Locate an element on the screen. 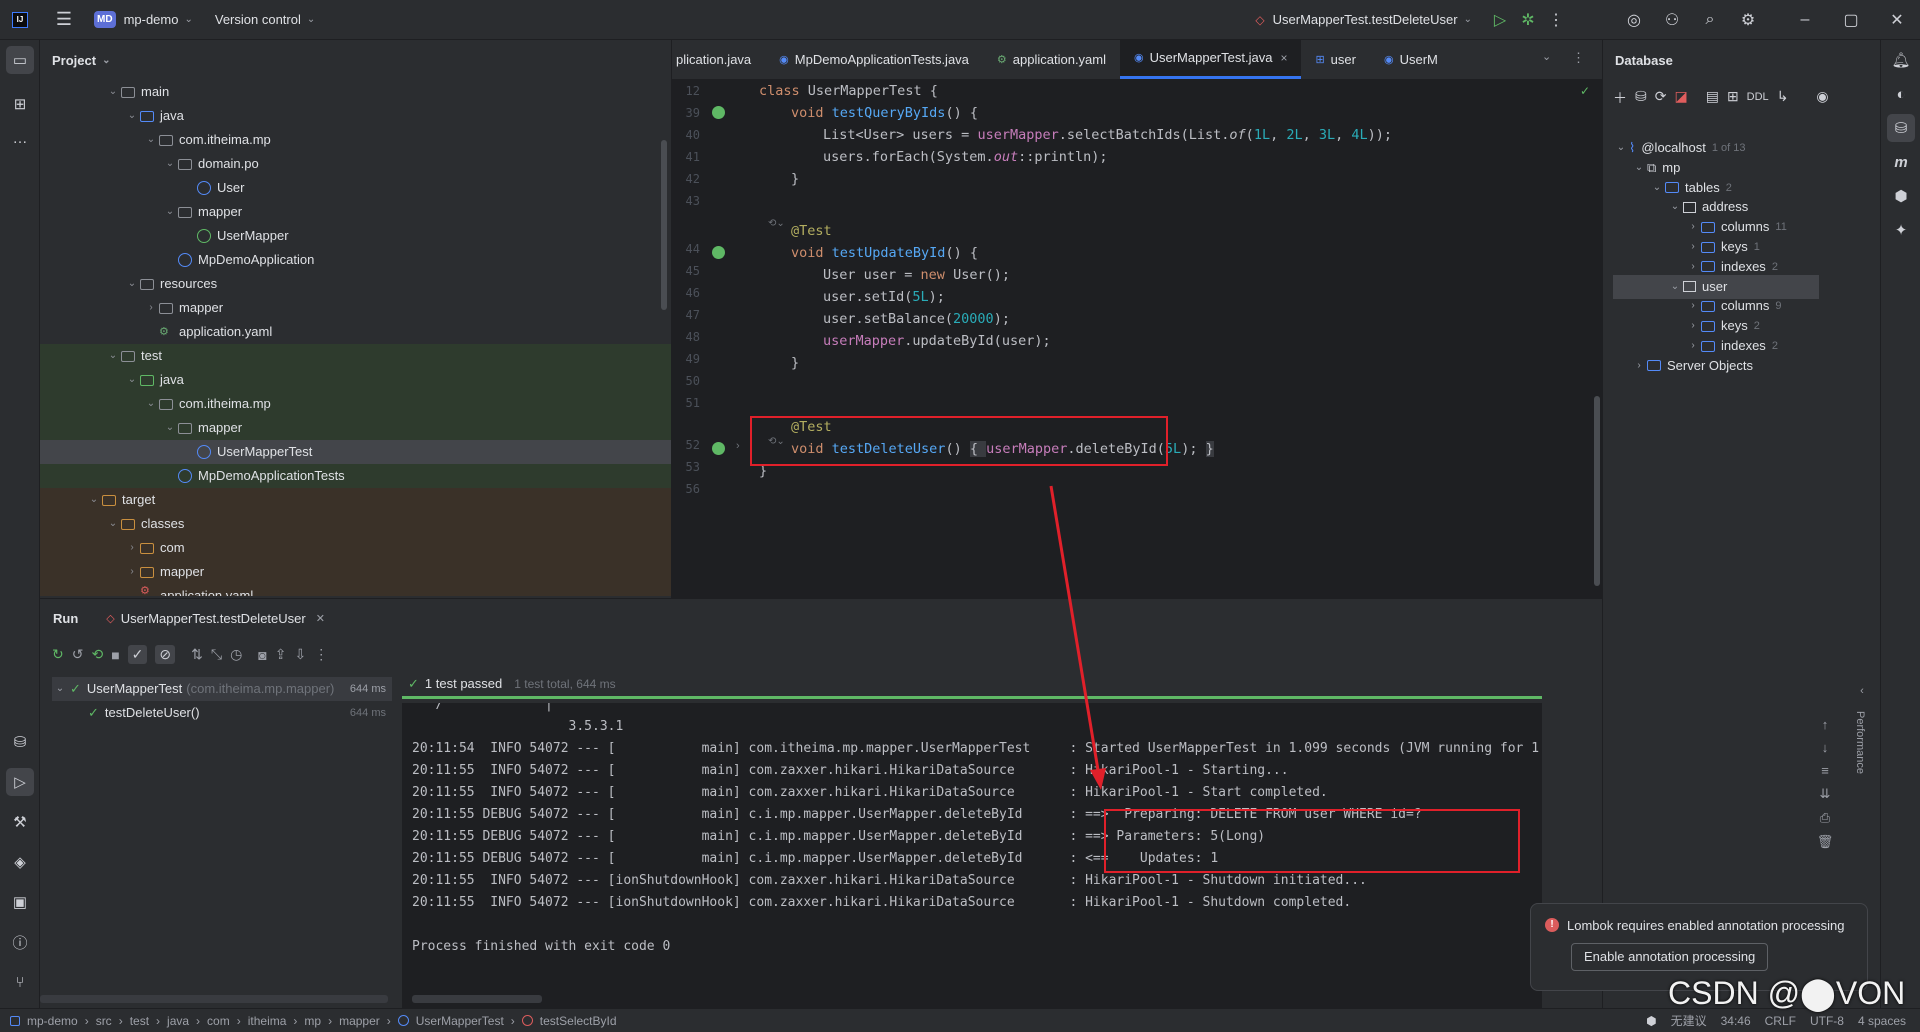  status-item: UTF-8 is located at coordinates (1827, 1021).